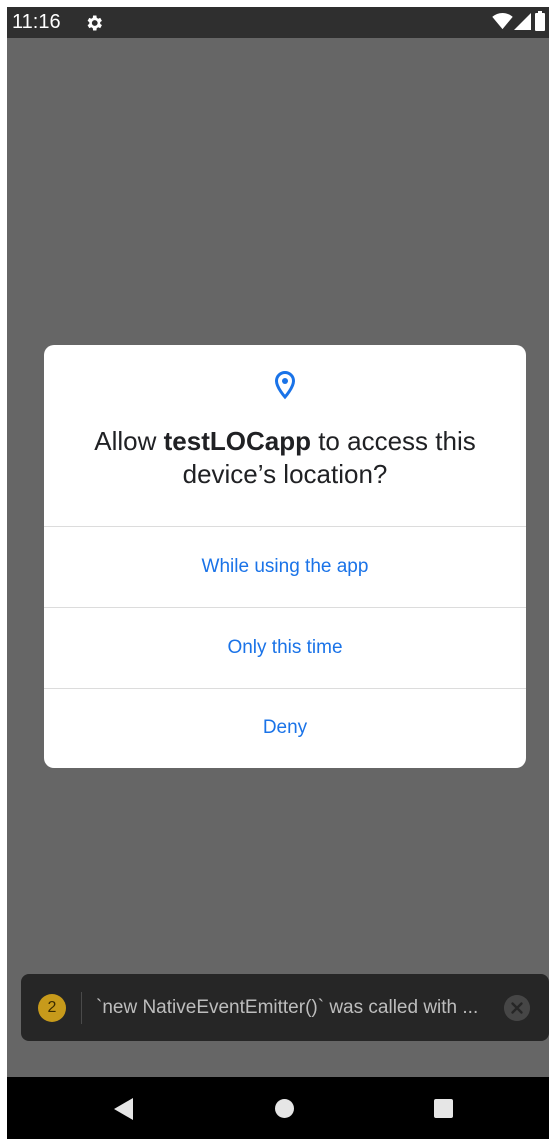  I want to click on recents-icon, so click(443, 1108).